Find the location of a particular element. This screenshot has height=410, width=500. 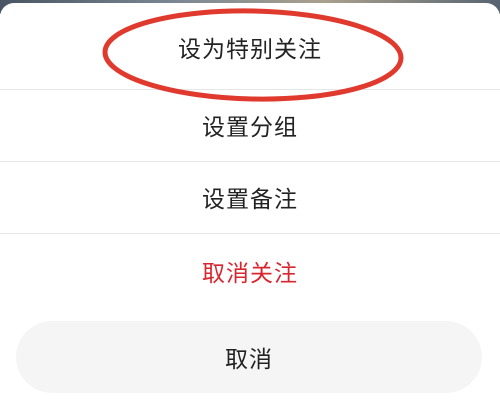

set-group-label: 设置分组 is located at coordinates (250, 128).